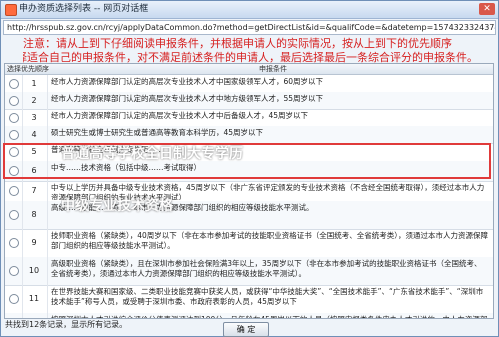 The image size is (499, 337). What do you see at coordinates (34, 100) in the screenshot?
I see `row-priority-number: 2` at bounding box center [34, 100].